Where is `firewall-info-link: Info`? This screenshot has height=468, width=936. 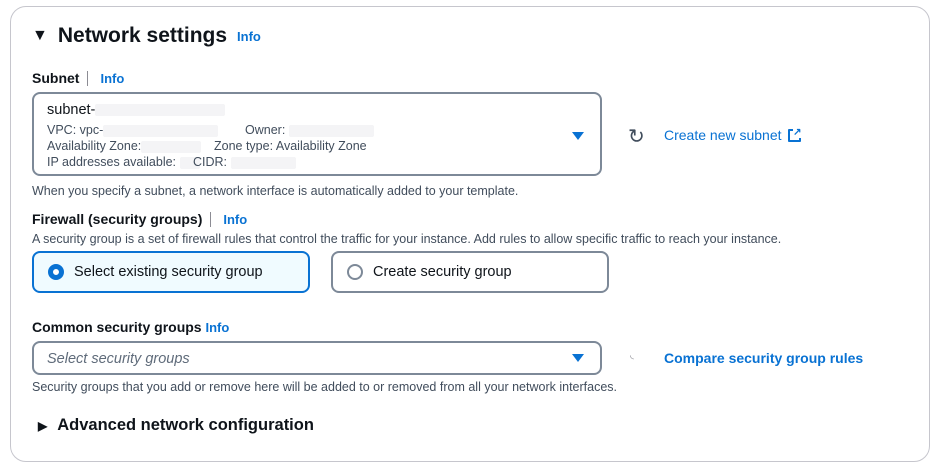
firewall-info-link: Info is located at coordinates (235, 219).